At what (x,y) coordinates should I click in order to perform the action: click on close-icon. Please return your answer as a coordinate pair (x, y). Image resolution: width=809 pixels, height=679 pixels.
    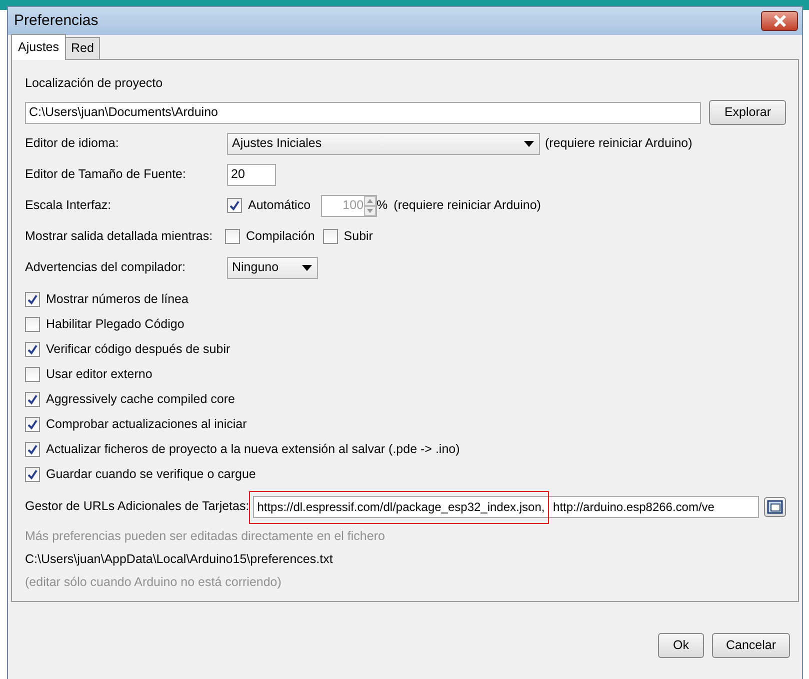
    Looking at the image, I should click on (779, 21).